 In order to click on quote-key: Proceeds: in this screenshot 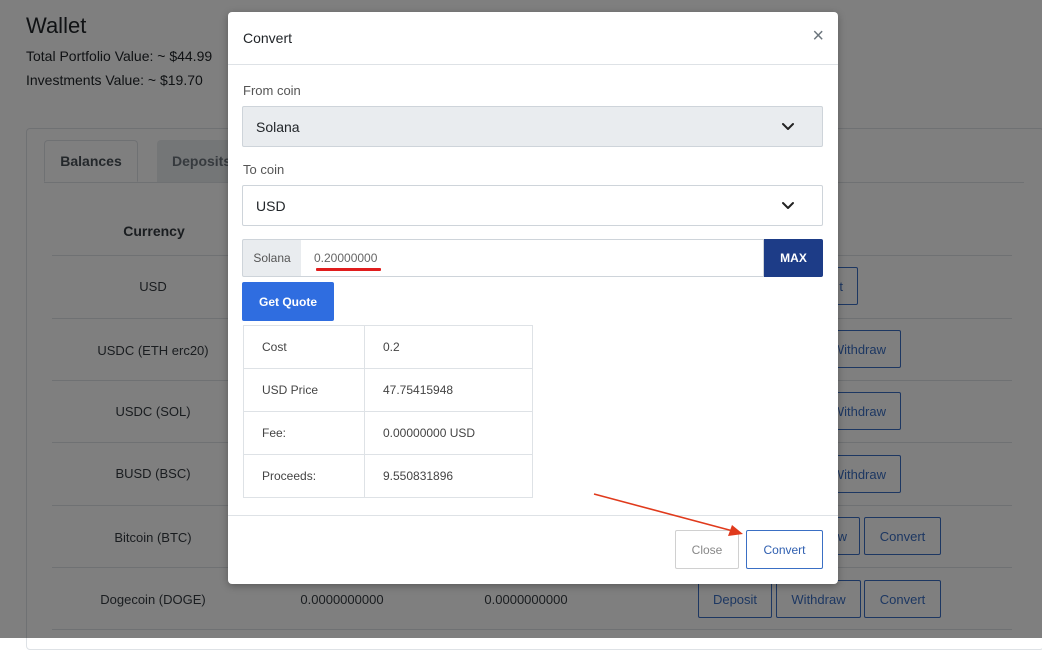, I will do `click(304, 476)`.